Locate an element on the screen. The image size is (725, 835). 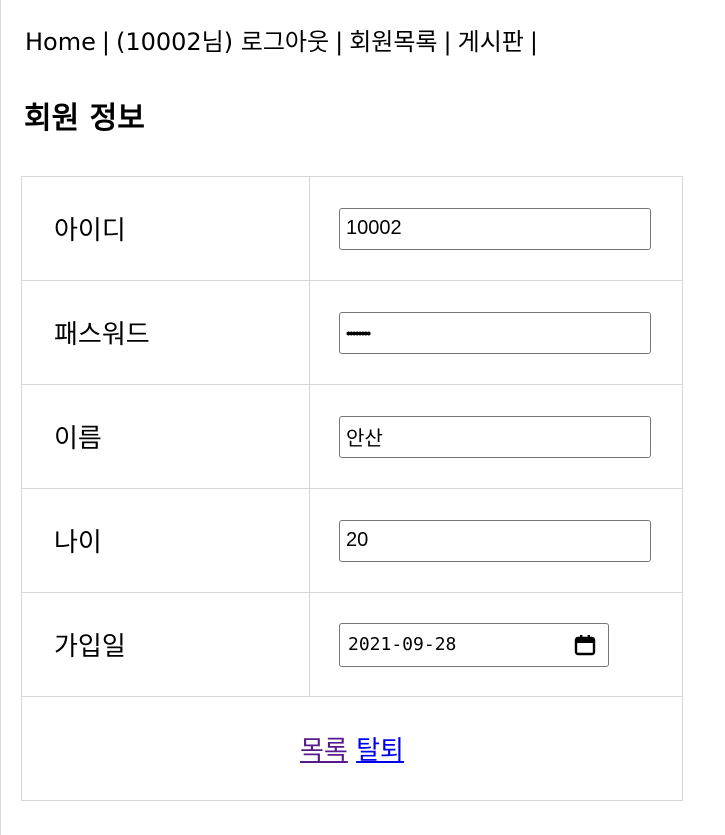
list-link: 목록 is located at coordinates (324, 751).